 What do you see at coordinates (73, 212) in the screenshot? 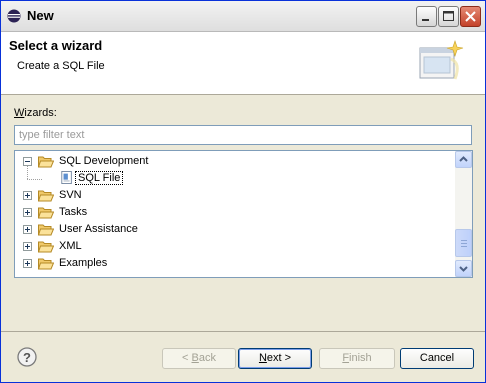
I see `tree-item-label: Tasks` at bounding box center [73, 212].